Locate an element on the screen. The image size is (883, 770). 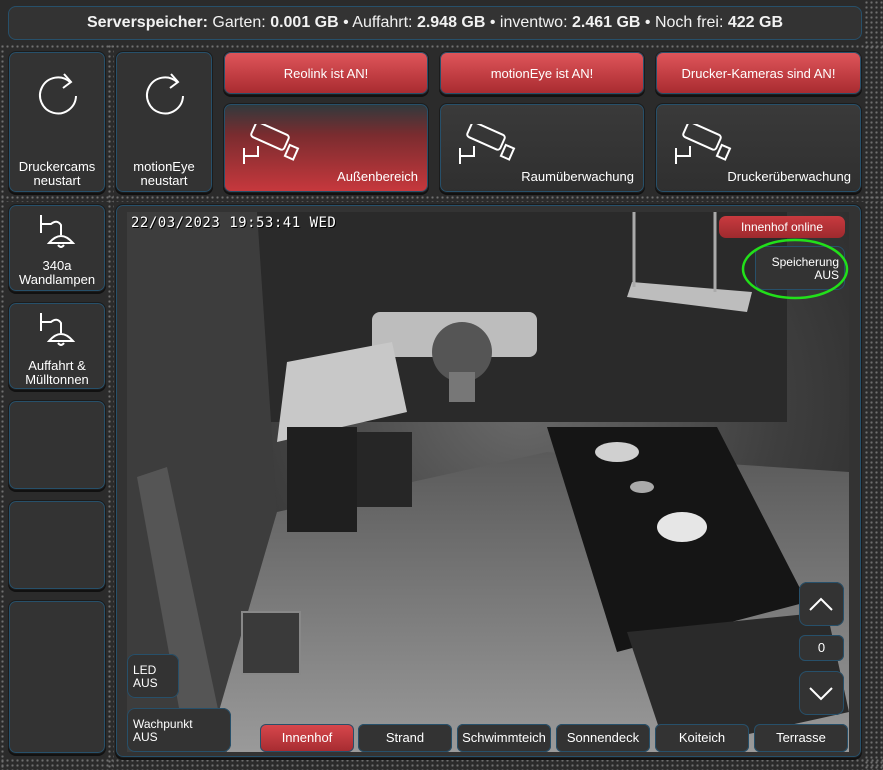
camera-group-aussenbereich: Außenbereich is located at coordinates (326, 148).